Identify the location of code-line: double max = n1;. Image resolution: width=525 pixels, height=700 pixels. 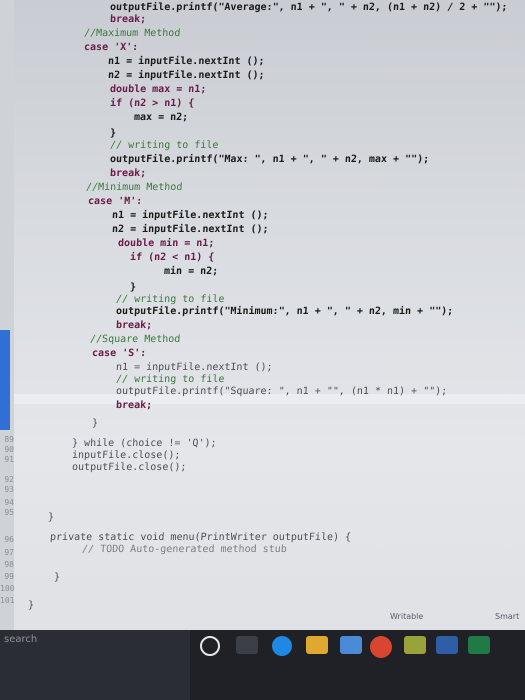
(158, 89).